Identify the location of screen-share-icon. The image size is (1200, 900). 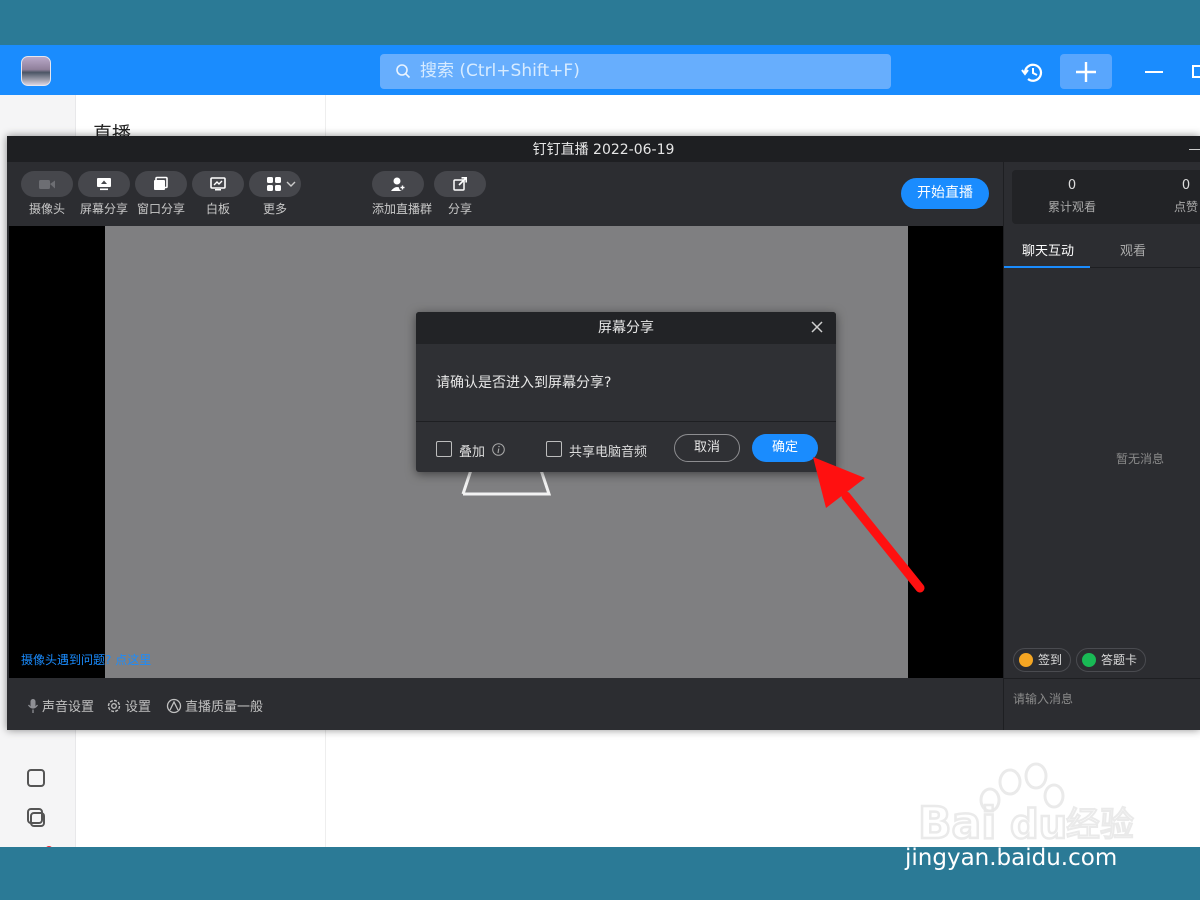
(104, 184).